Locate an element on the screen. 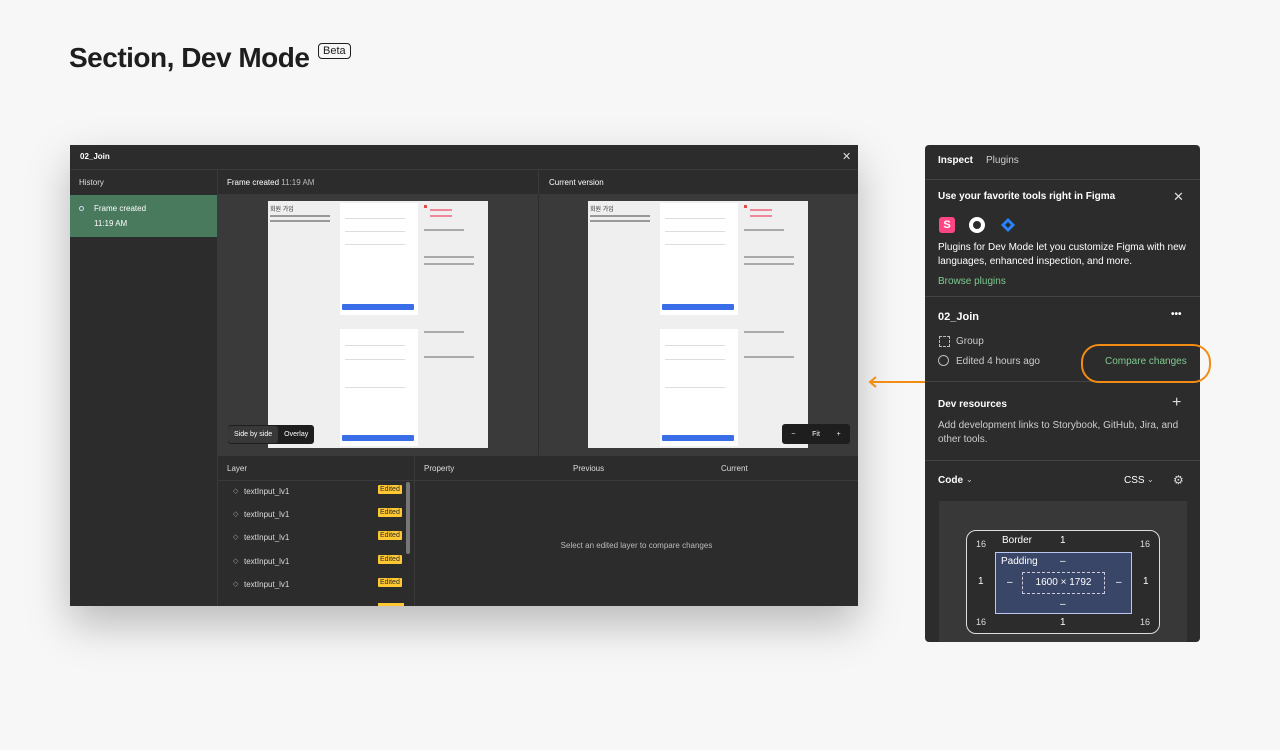 This screenshot has height=750, width=1280. corner-radius-bottom-right: 16 is located at coordinates (1145, 622).